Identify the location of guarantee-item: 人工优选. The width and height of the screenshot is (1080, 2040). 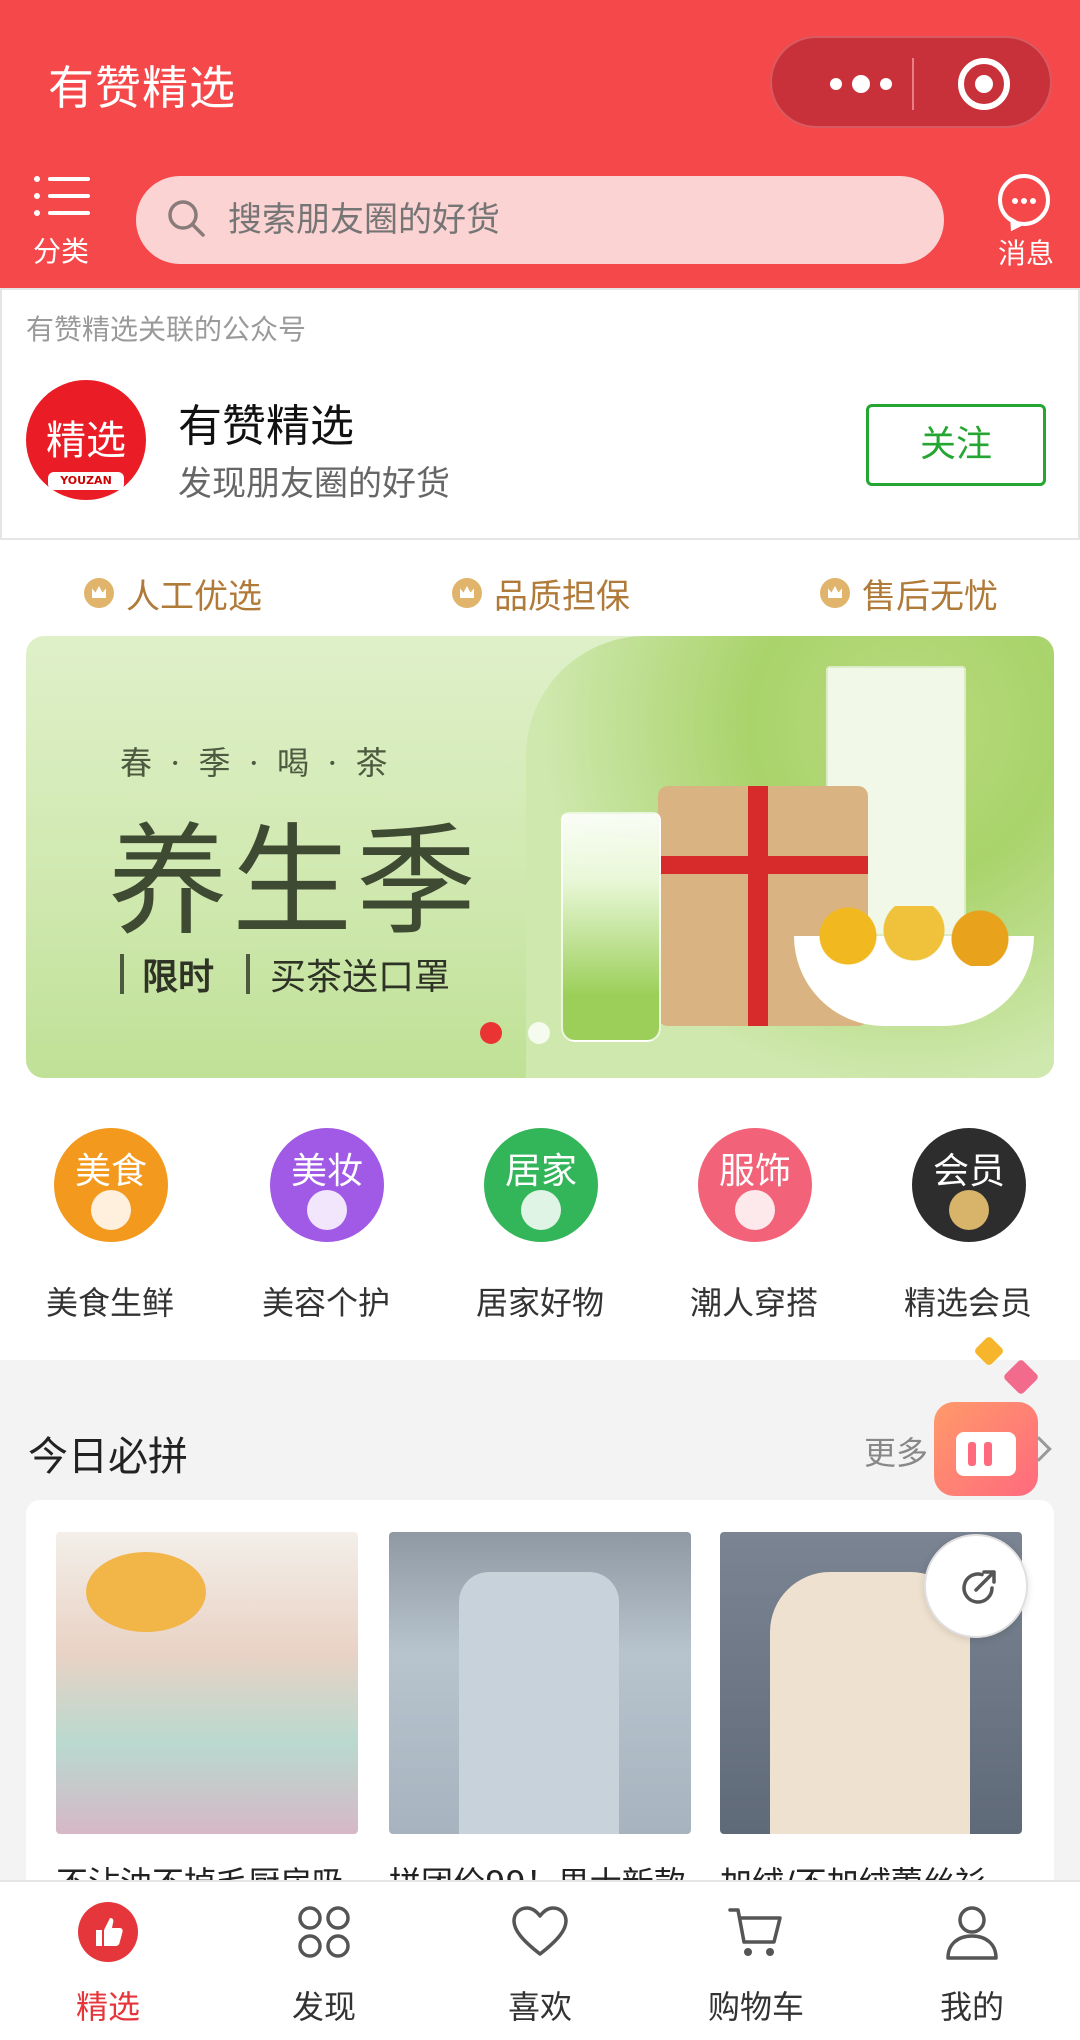
(173, 593).